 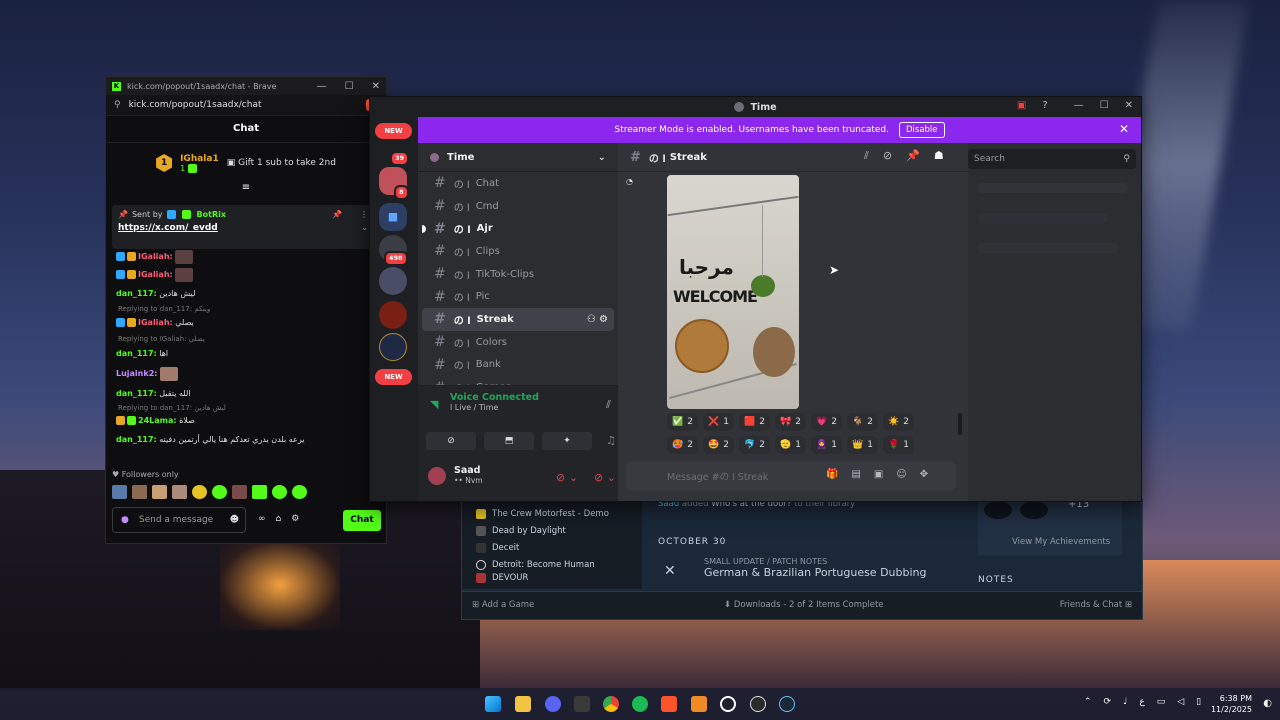 What do you see at coordinates (898, 445) in the screenshot?
I see `reaction-chip: 🌹 1` at bounding box center [898, 445].